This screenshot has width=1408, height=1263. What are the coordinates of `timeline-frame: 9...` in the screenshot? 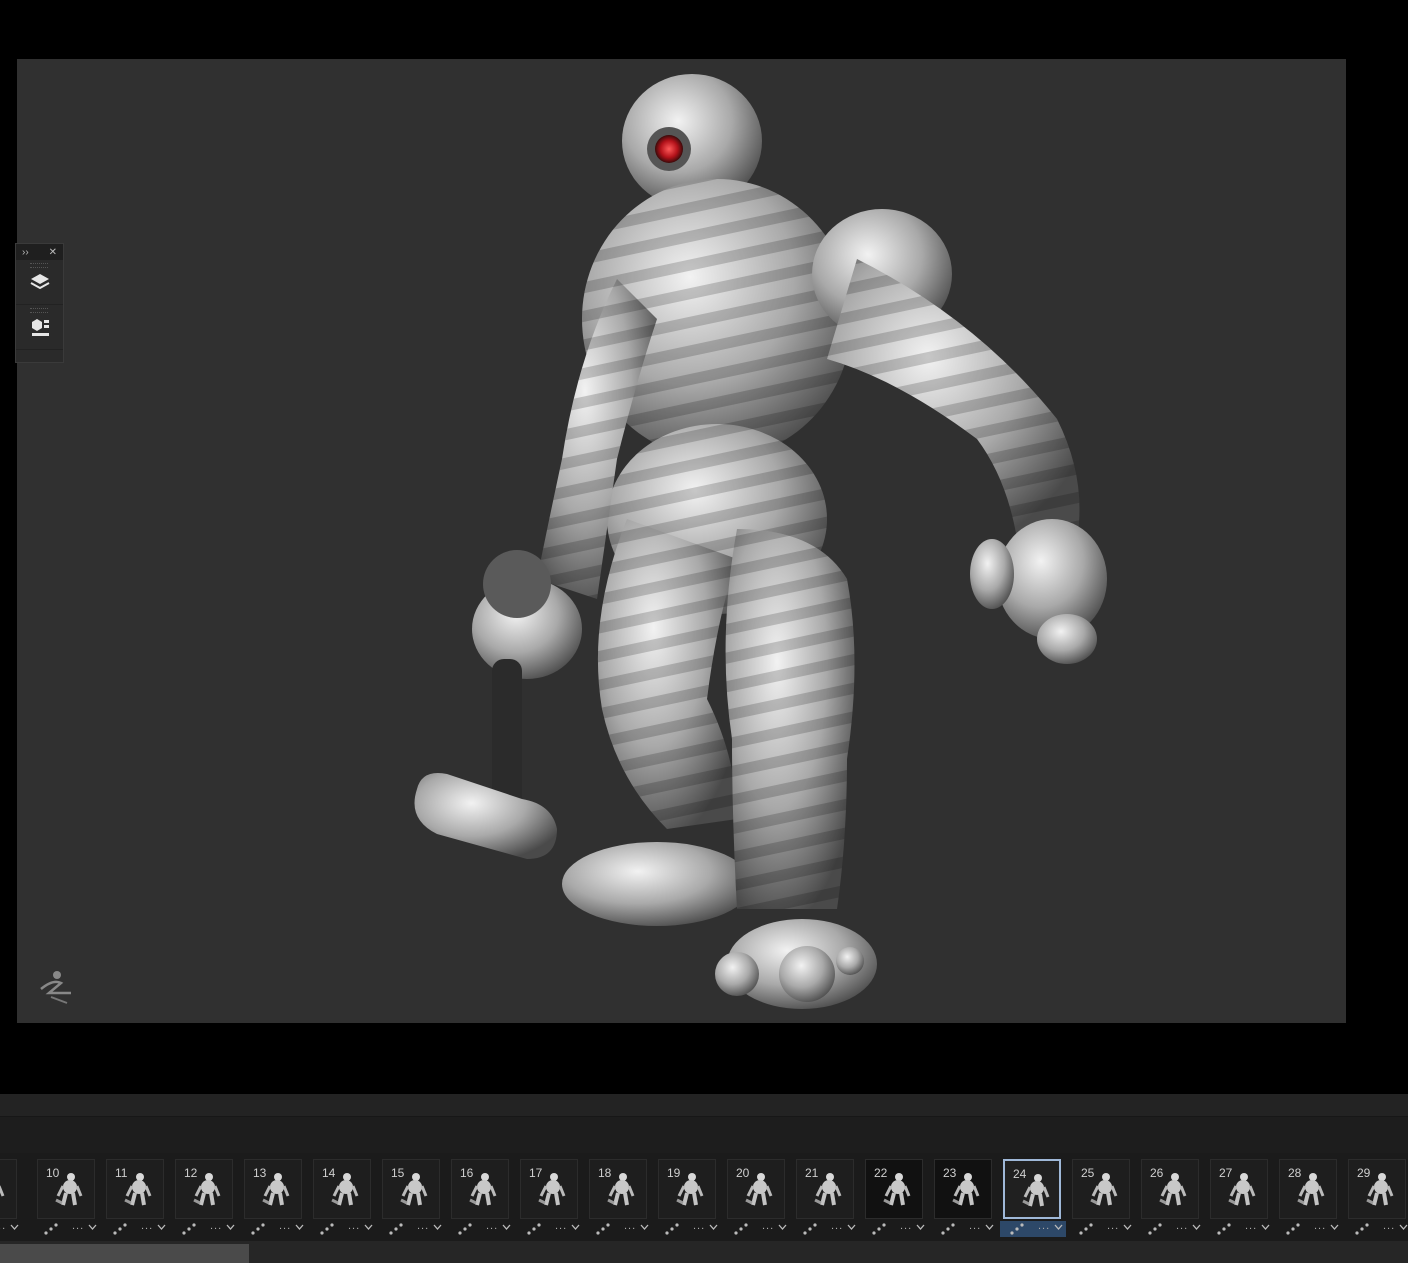 It's located at (11, 1198).